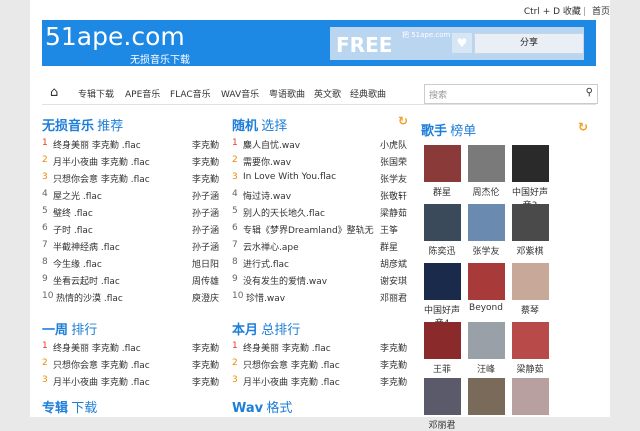 This screenshot has width=640, height=431. What do you see at coordinates (530, 348) in the screenshot?
I see `singer-card: 梁静茹` at bounding box center [530, 348].